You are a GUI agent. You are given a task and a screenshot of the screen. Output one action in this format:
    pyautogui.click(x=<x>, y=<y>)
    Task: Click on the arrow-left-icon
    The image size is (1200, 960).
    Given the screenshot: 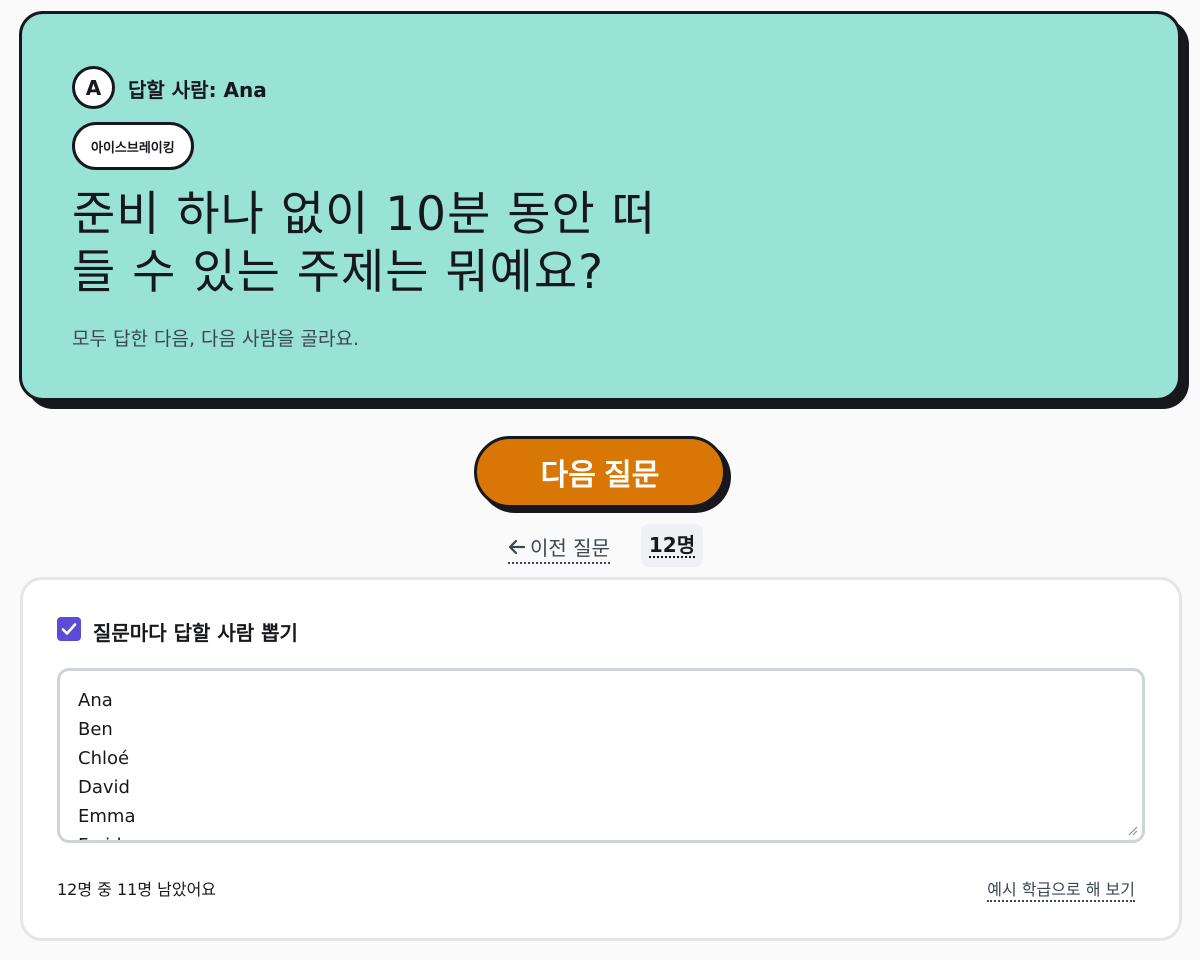 What is the action you would take?
    pyautogui.click(x=517, y=546)
    